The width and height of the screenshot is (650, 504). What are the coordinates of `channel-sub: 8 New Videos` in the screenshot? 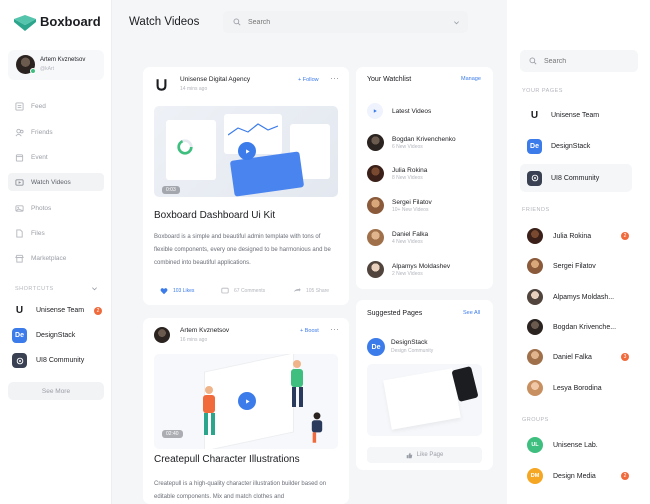 It's located at (407, 177).